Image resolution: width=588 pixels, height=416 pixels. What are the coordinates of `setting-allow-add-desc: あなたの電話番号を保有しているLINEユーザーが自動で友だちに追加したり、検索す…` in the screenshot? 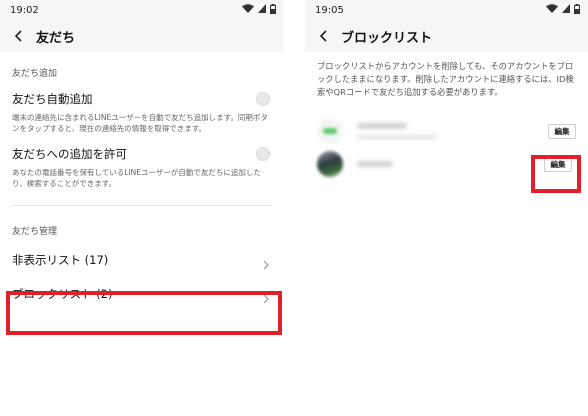 It's located at (136, 178).